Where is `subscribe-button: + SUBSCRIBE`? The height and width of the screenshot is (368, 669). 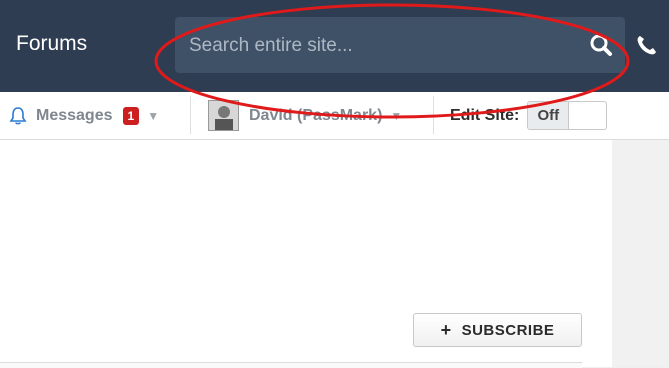 subscribe-button: + SUBSCRIBE is located at coordinates (497, 330).